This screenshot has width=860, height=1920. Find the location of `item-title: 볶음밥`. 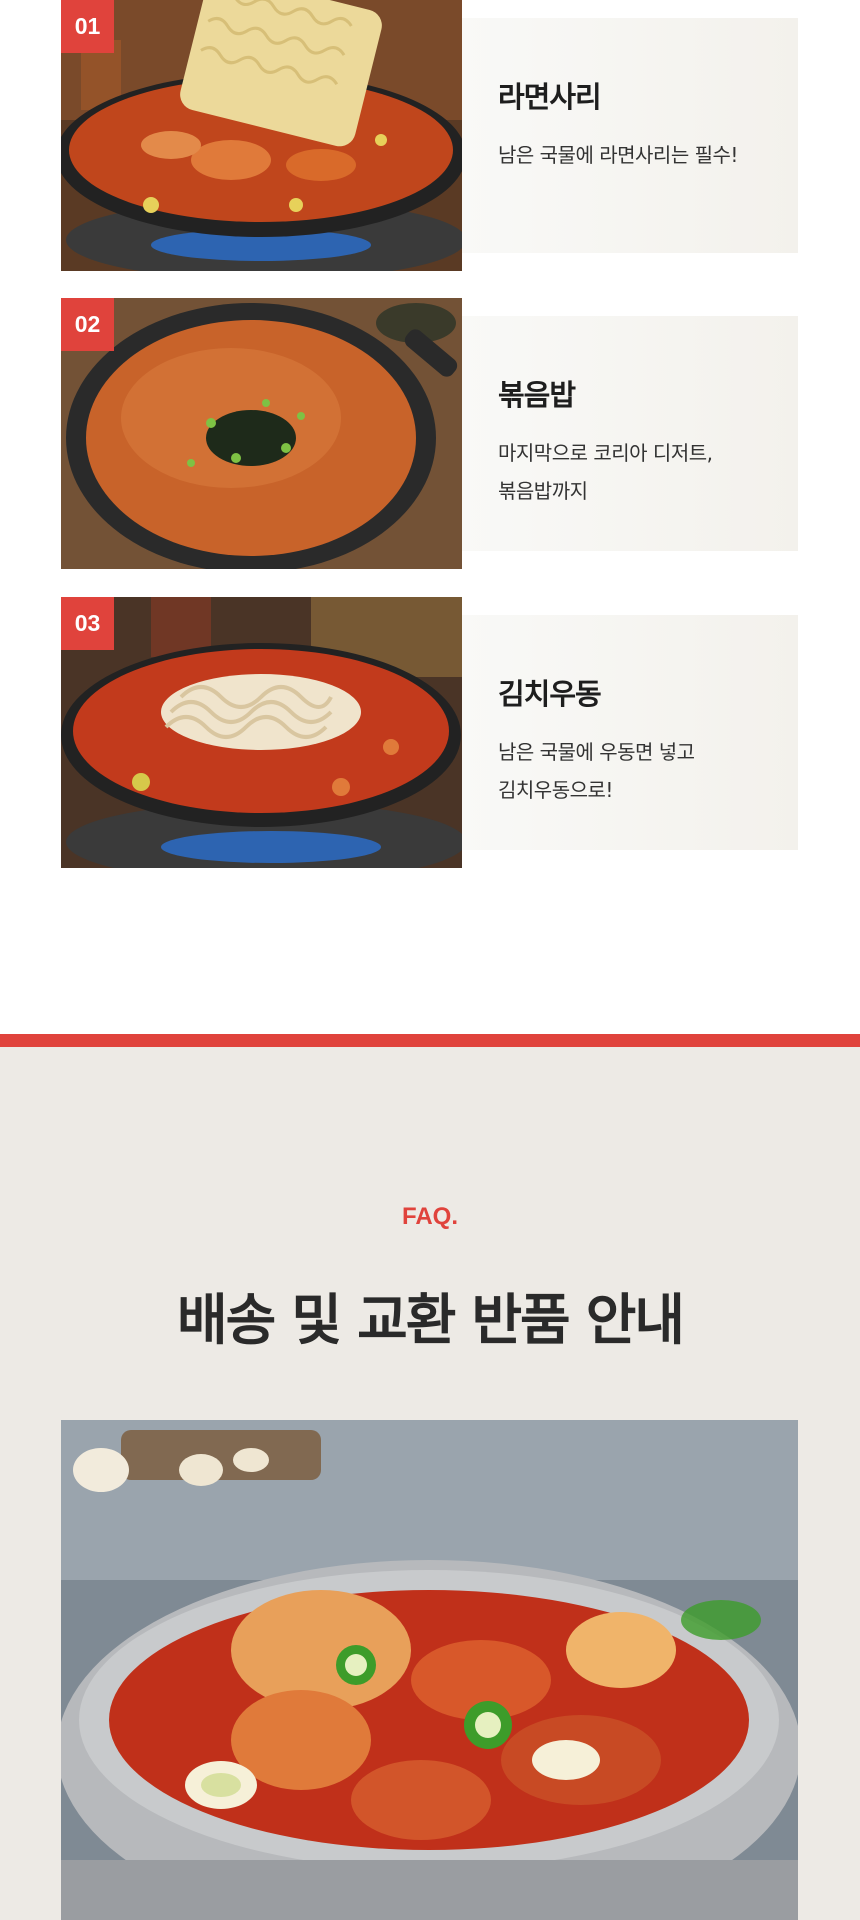

item-title: 볶음밥 is located at coordinates (537, 395).